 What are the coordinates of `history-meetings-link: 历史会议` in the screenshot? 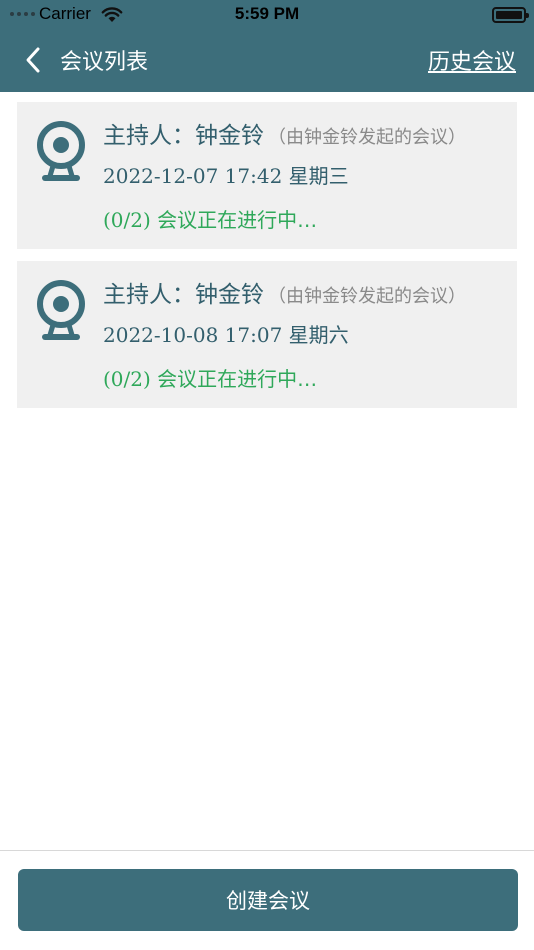 It's located at (472, 60).